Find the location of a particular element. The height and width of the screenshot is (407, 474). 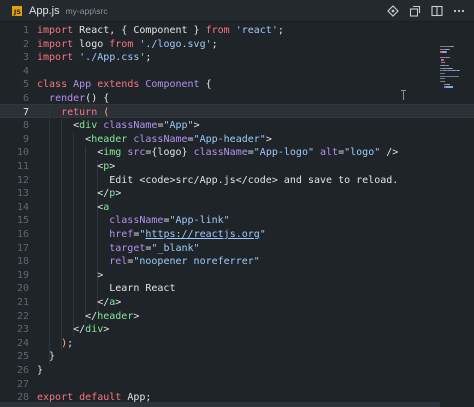

more-actions-icon is located at coordinates (459, 11).